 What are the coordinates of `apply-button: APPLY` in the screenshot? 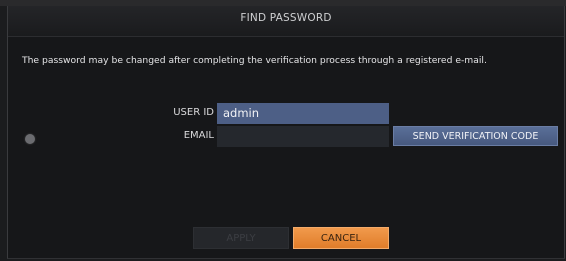 It's located at (241, 238).